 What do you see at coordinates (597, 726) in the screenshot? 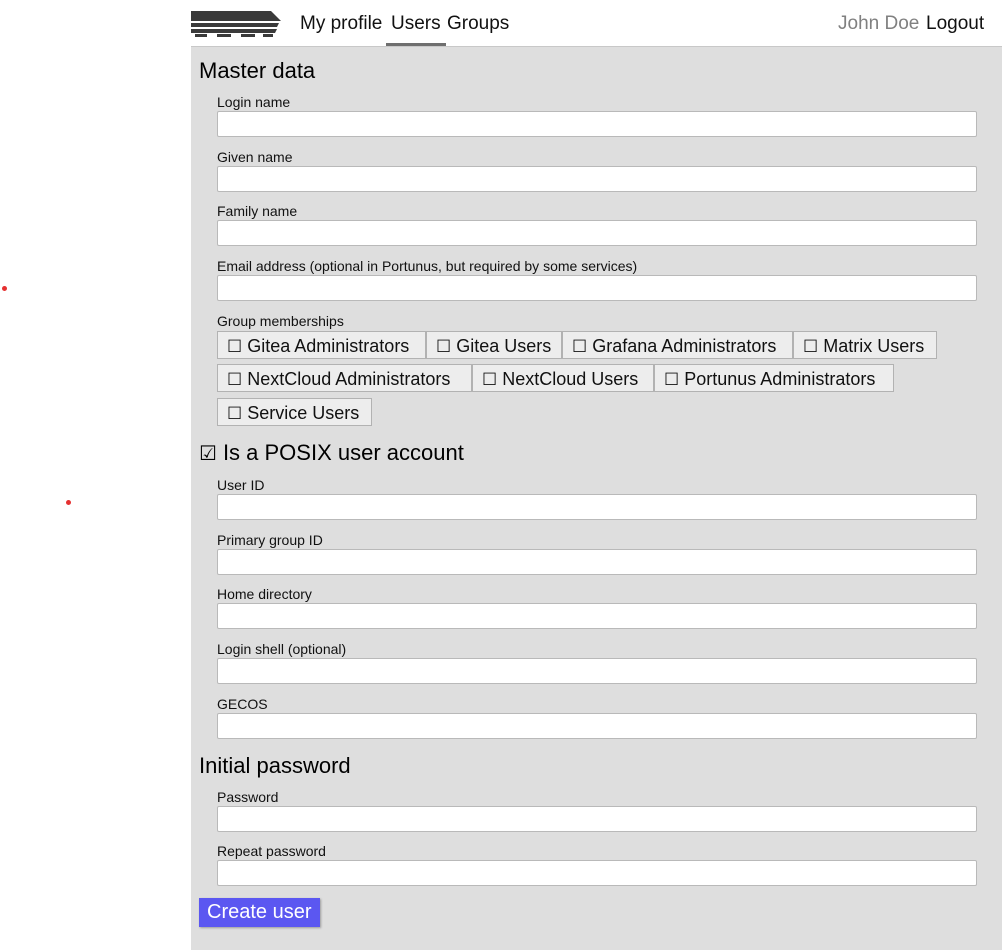
I see `gecos-input` at bounding box center [597, 726].